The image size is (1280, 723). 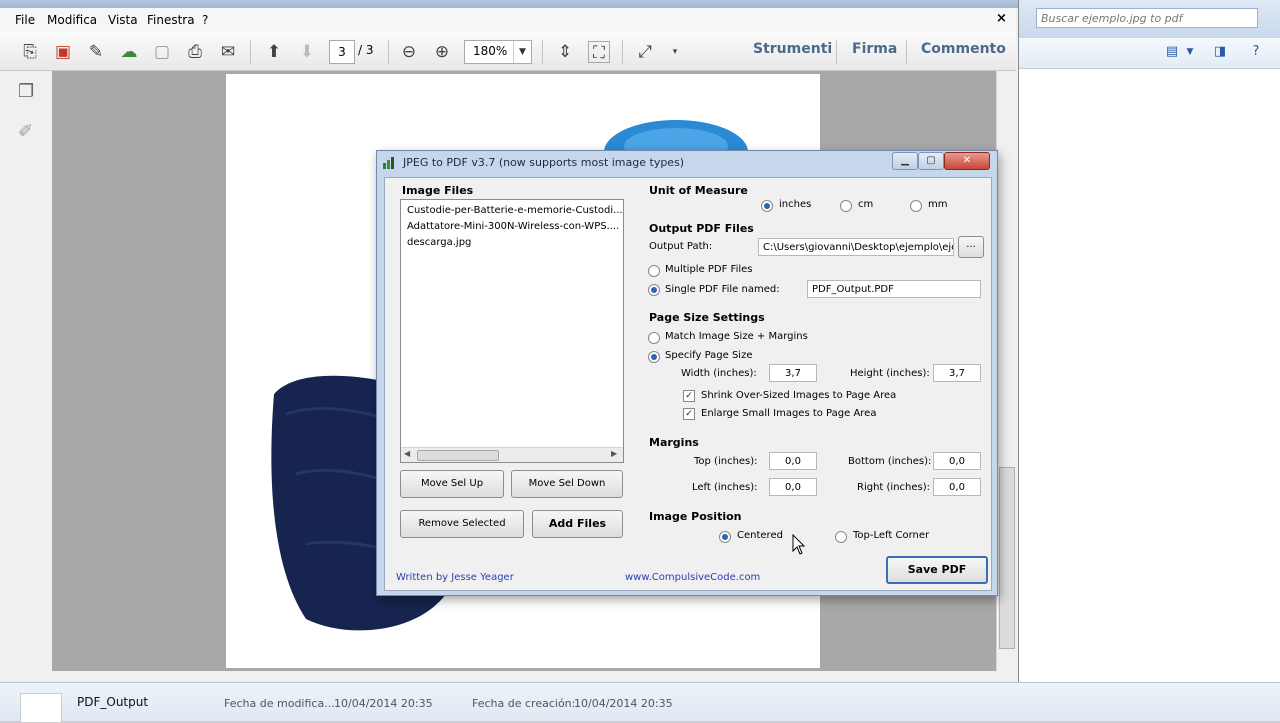 What do you see at coordinates (307, 52) in the screenshot?
I see `next-page-icon: ⬇` at bounding box center [307, 52].